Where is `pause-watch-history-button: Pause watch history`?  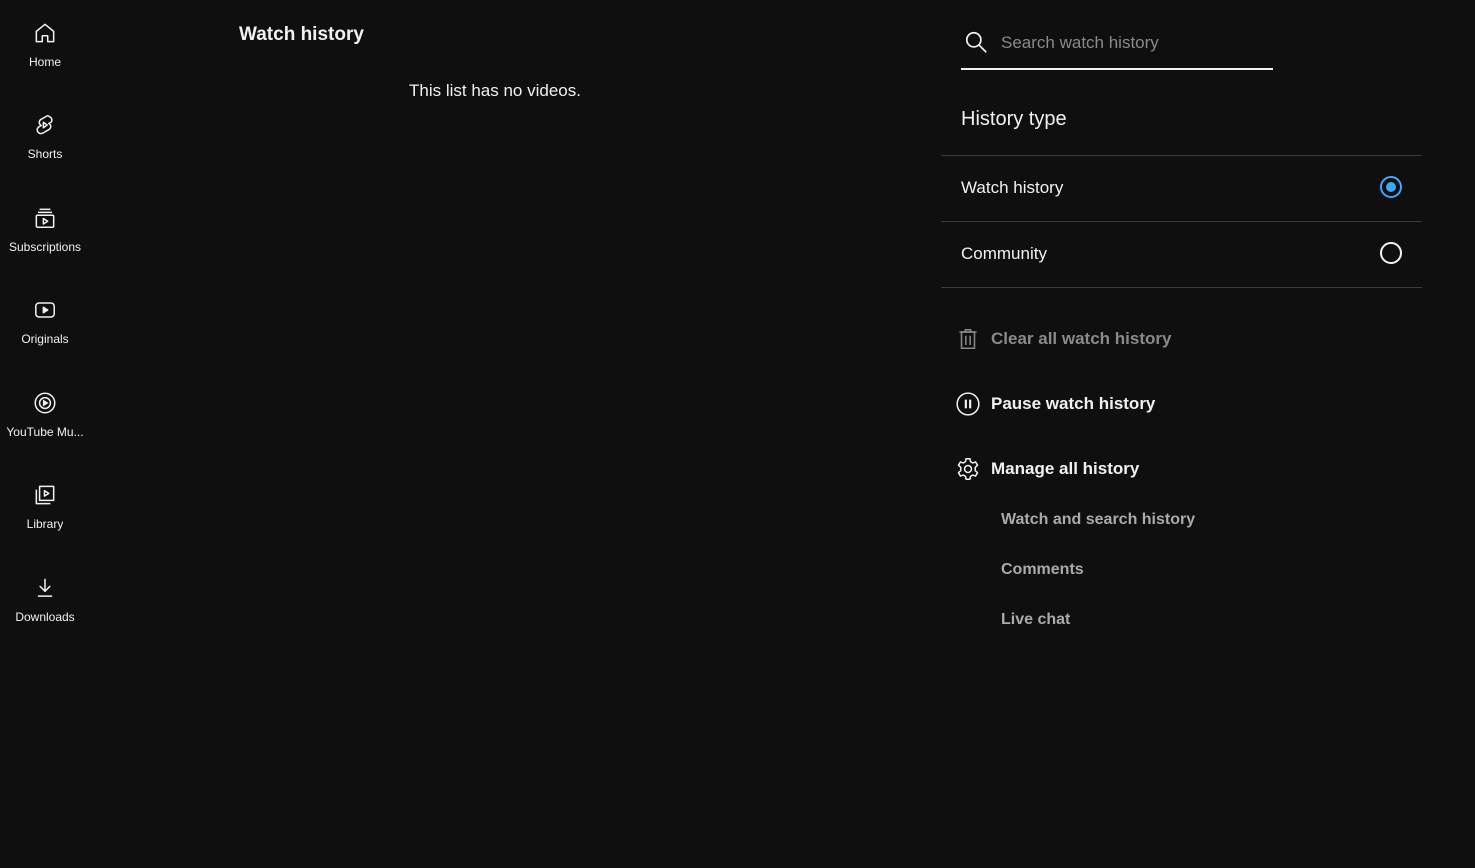
pause-watch-history-button: Pause watch history is located at coordinates (1055, 404).